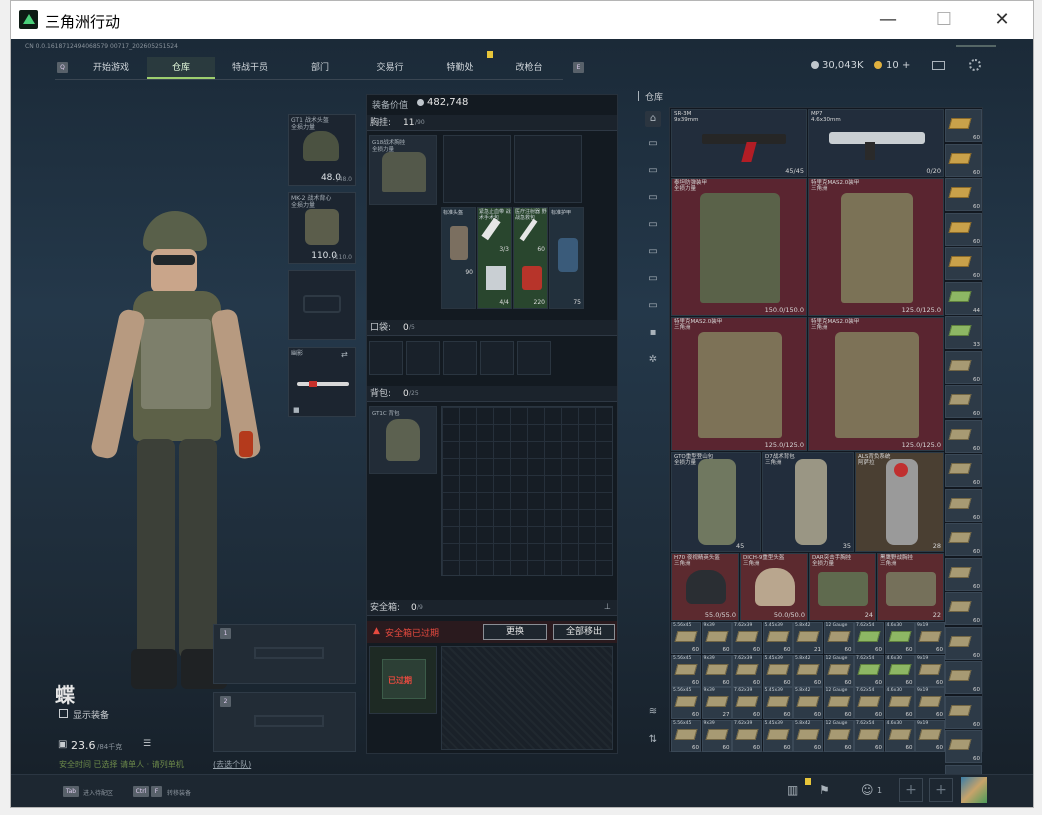 This screenshot has height=815, width=1042. What do you see at coordinates (653, 225) in the screenshot?
I see `category-backpack-icon: ▭` at bounding box center [653, 225].